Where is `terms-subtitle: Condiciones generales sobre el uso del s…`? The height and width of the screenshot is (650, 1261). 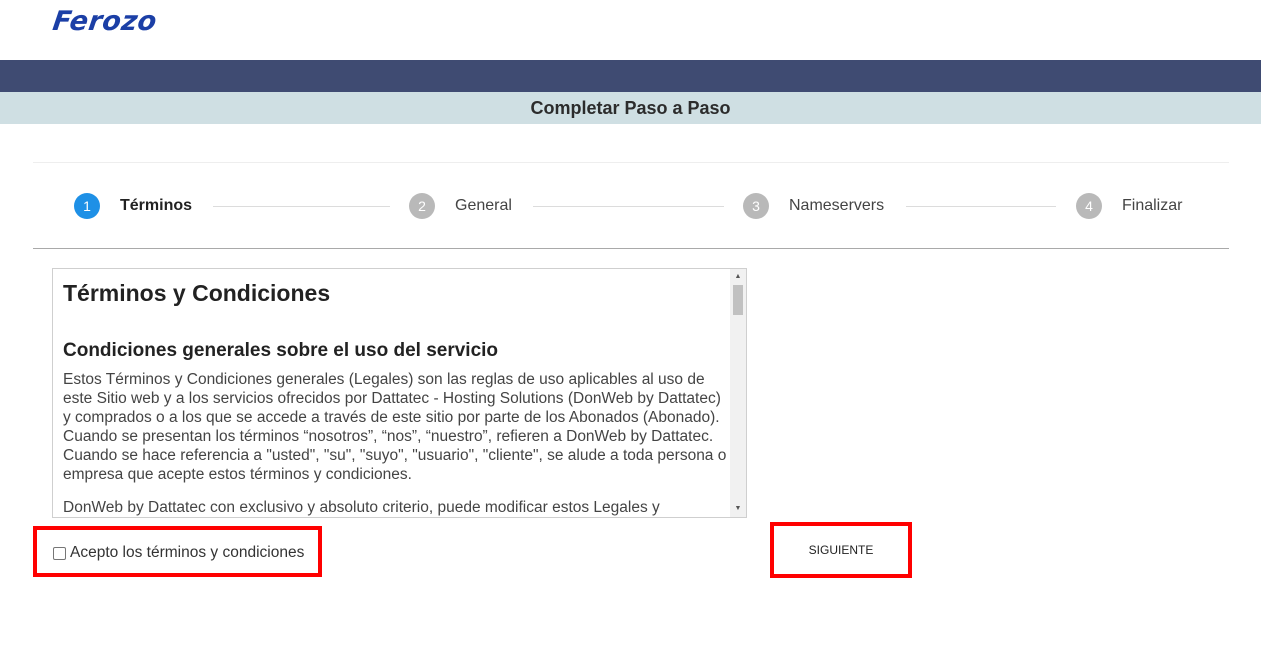
terms-subtitle: Condiciones generales sobre el uso del s… is located at coordinates (281, 350).